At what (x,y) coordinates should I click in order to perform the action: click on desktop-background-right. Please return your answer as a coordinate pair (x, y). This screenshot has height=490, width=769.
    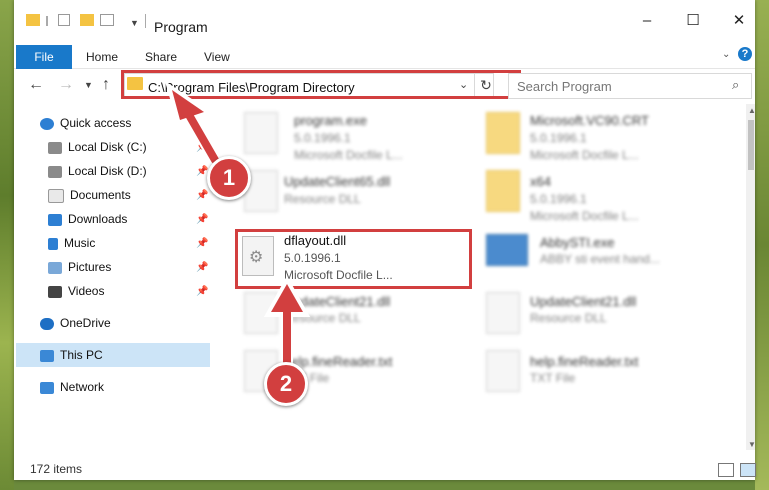
    Looking at the image, I should click on (762, 245).